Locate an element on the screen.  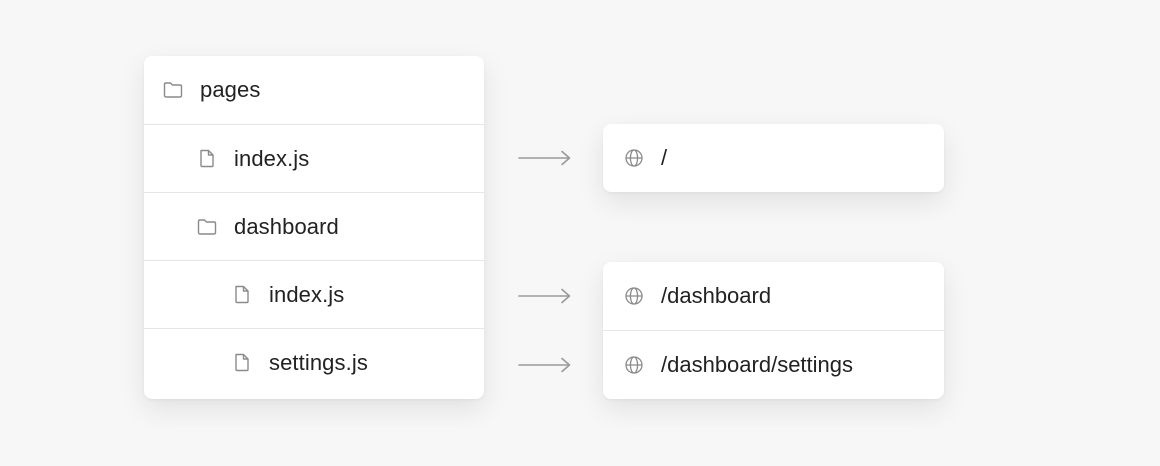
route-item-dashboard-settings: /dashboard/settings is located at coordinates (773, 364).